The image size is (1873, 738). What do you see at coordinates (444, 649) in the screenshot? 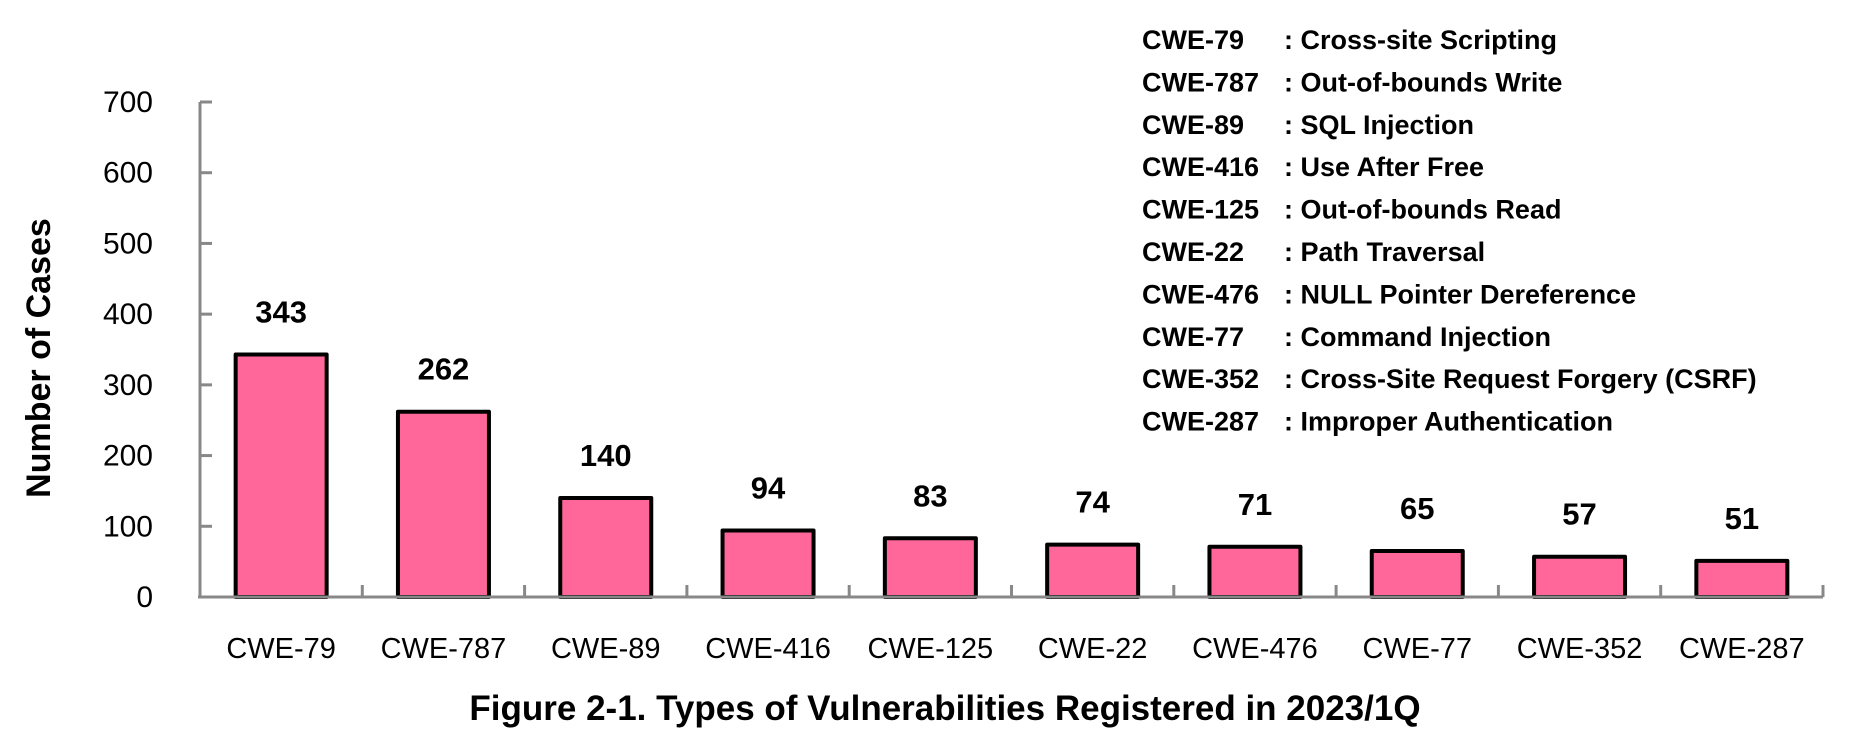
I see `x-tick-label: CWE-787` at bounding box center [444, 649].